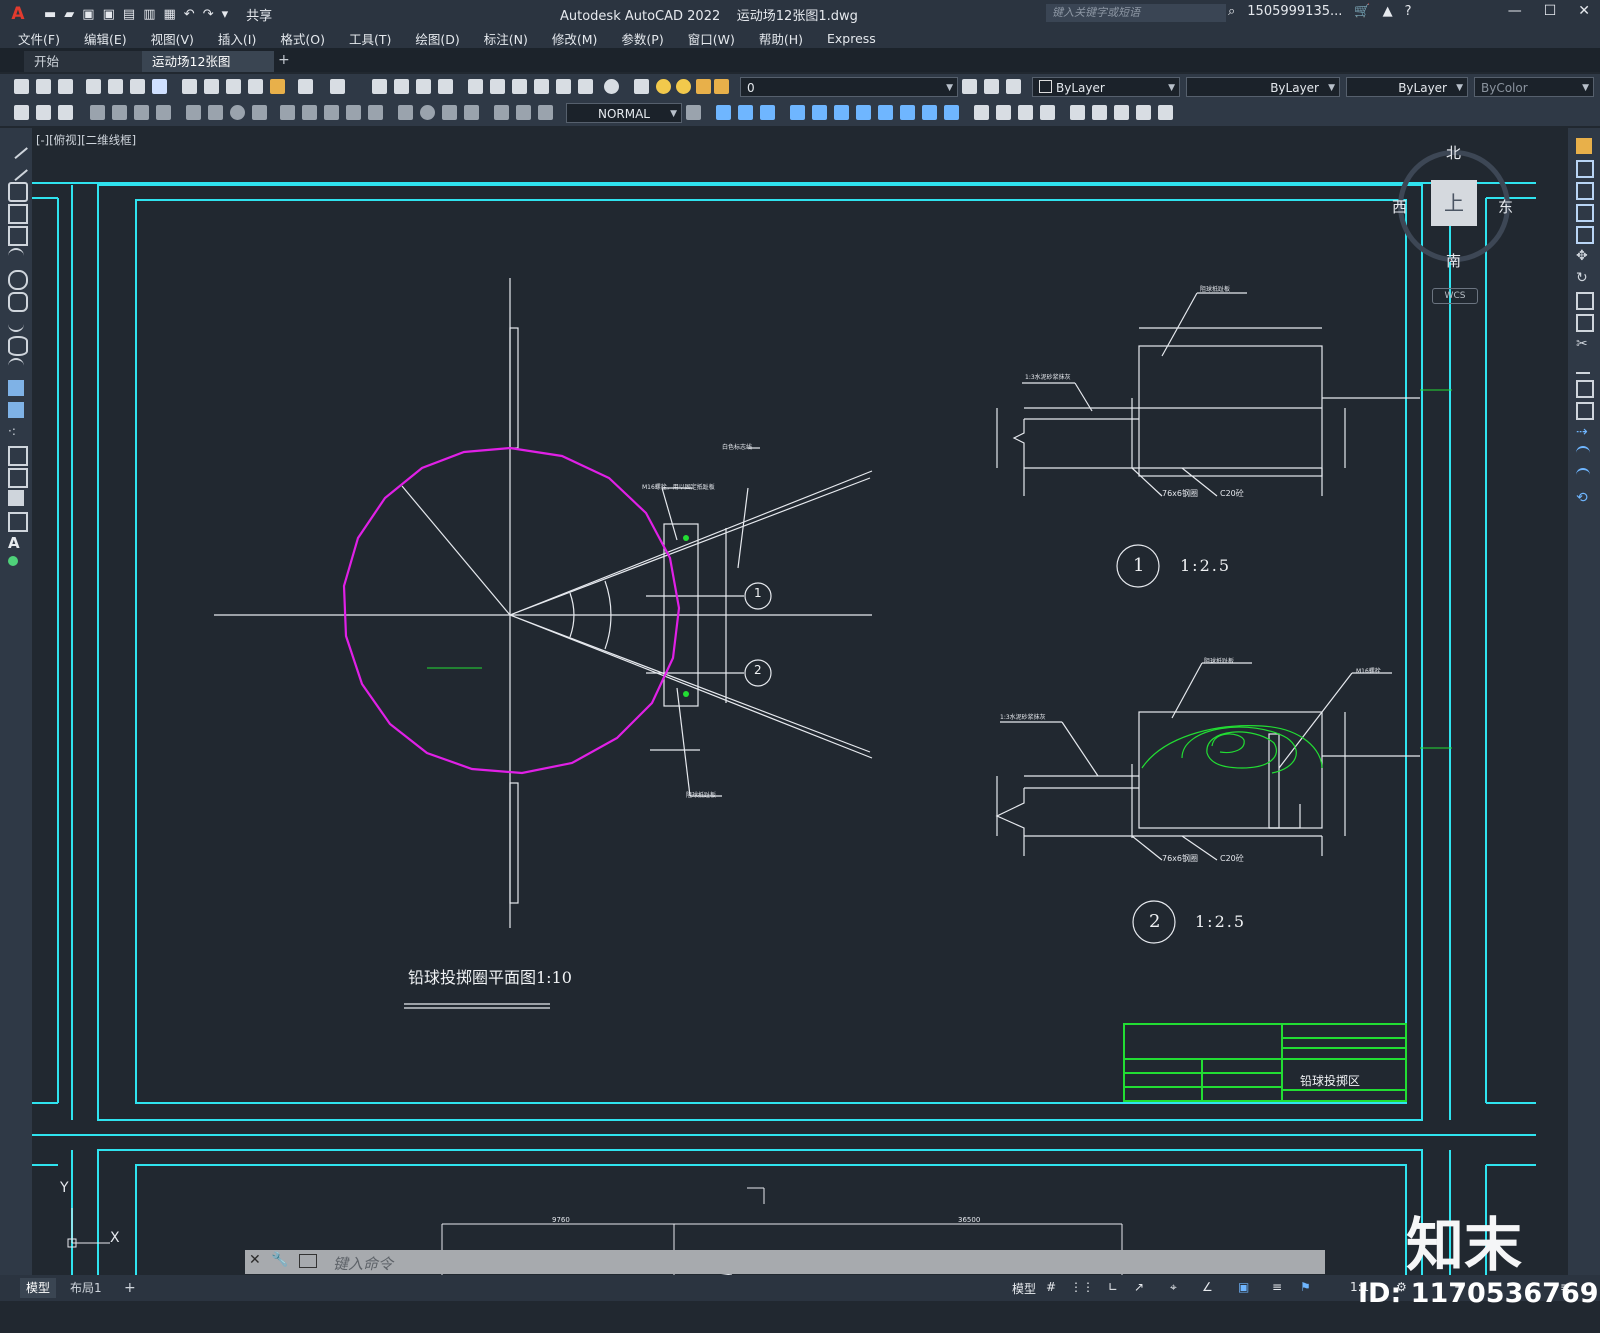 This screenshot has height=1333, width=1600. I want to click on autocad-logo-icon: A, so click(18, 14).